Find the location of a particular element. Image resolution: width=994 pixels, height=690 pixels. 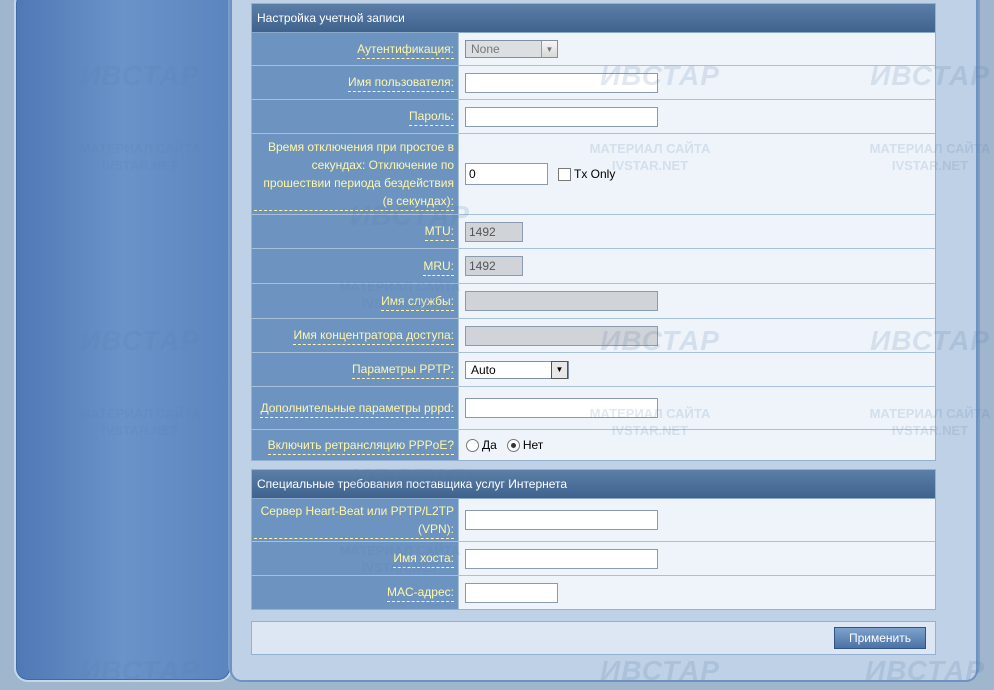

auth-label: Аутентификация: is located at coordinates (405, 49).